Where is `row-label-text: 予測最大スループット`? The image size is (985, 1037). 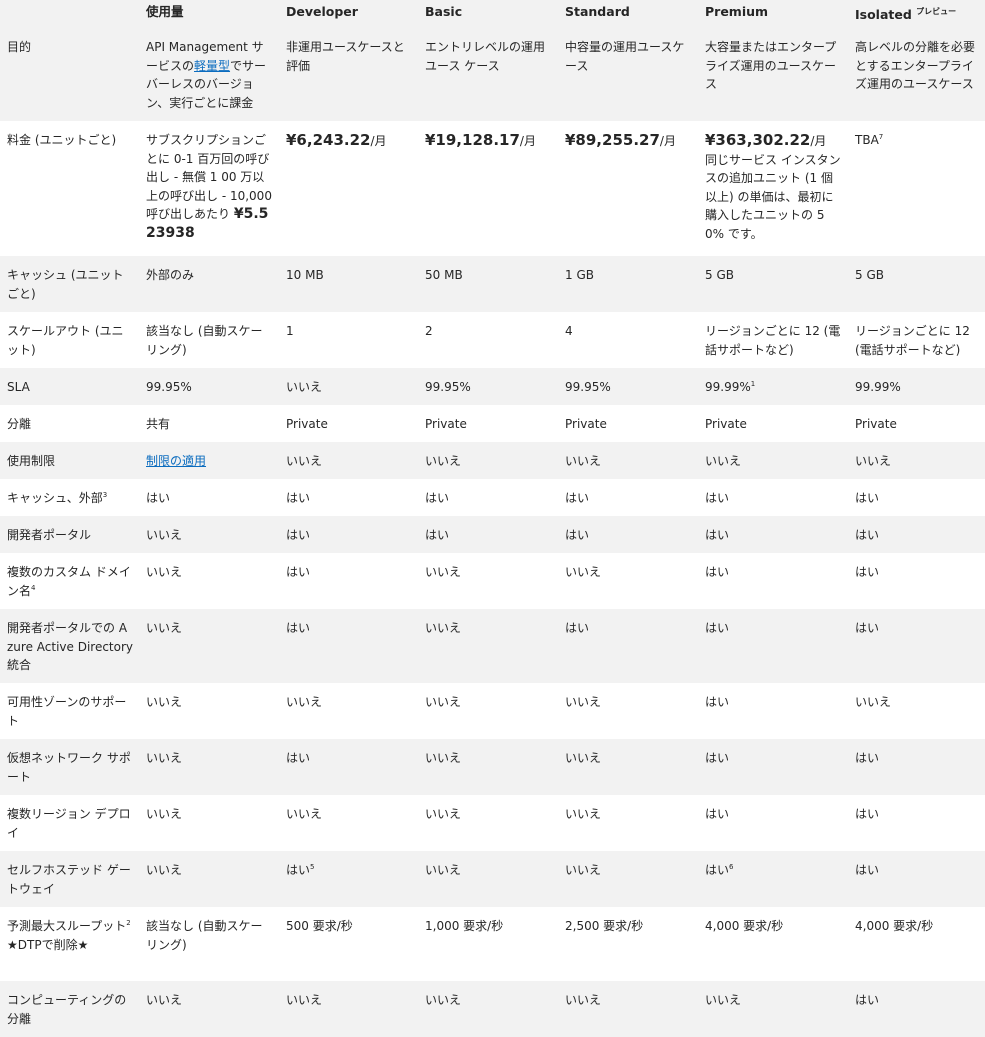 row-label-text: 予測最大スループット is located at coordinates (67, 926).